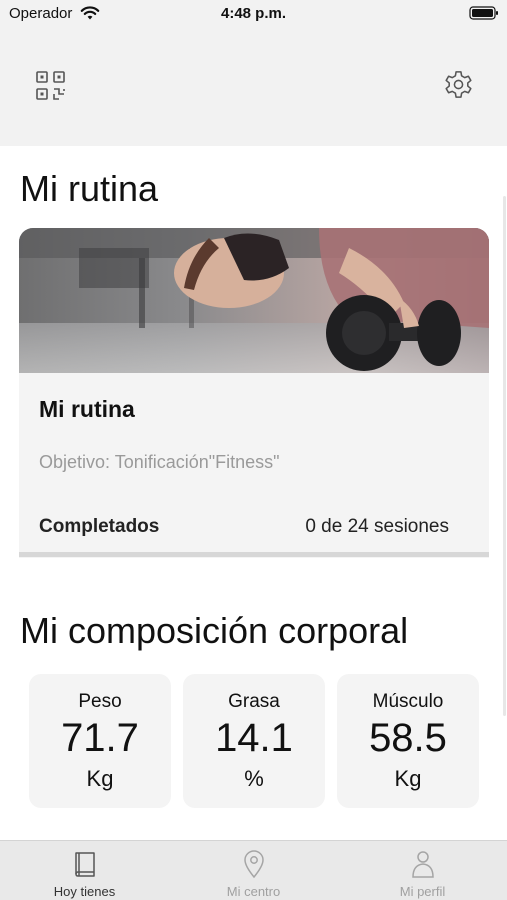 The height and width of the screenshot is (900, 507). I want to click on metric-label: Músculo, so click(408, 701).